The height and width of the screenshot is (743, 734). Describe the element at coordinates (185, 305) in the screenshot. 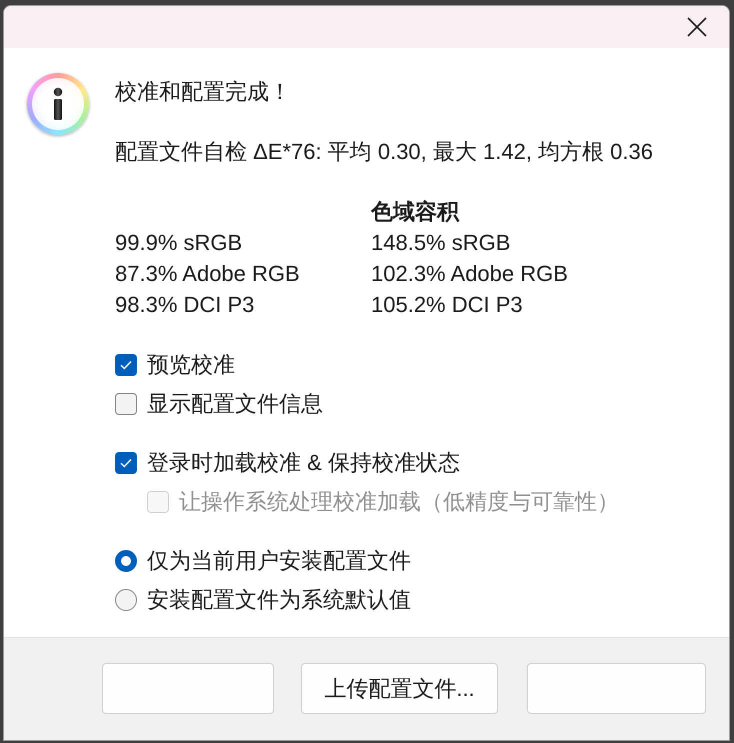

I see `table-cell-text: 98.3% DCI P3` at that location.